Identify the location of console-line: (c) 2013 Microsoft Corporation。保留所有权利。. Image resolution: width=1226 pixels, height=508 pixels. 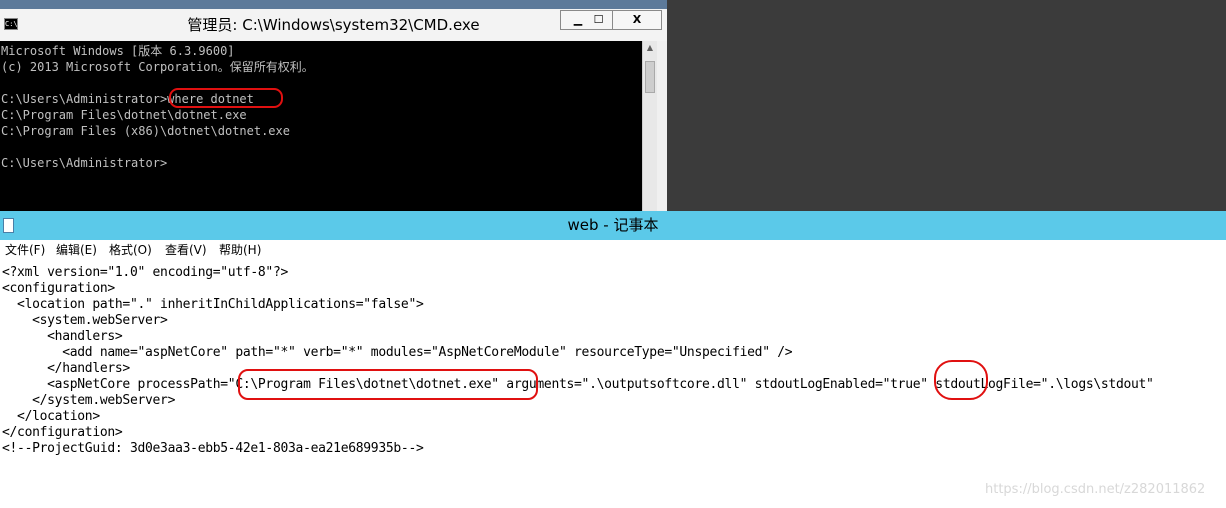
(157, 67).